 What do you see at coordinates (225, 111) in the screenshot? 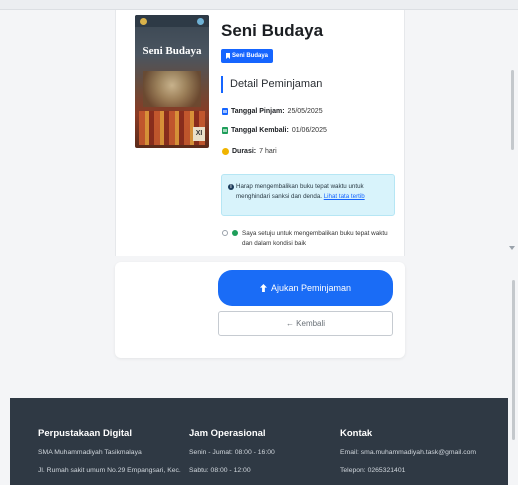
I see `calendar-icon` at bounding box center [225, 111].